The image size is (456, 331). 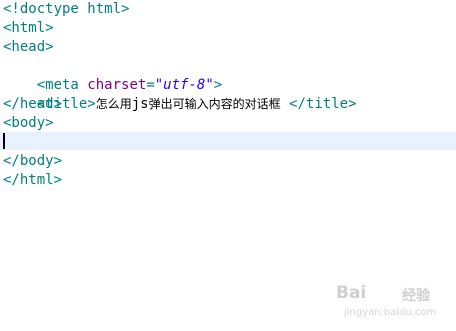 I want to click on code-line-1: <!doctype html>, so click(x=66, y=9).